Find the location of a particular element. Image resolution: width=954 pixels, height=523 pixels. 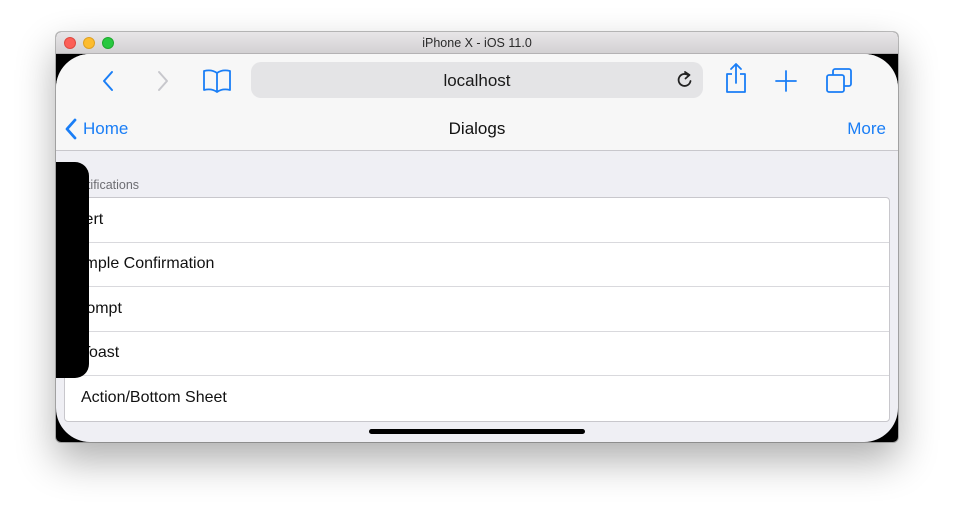

list-item-simple-confirmation: imple Confirmation is located at coordinates (477, 265).